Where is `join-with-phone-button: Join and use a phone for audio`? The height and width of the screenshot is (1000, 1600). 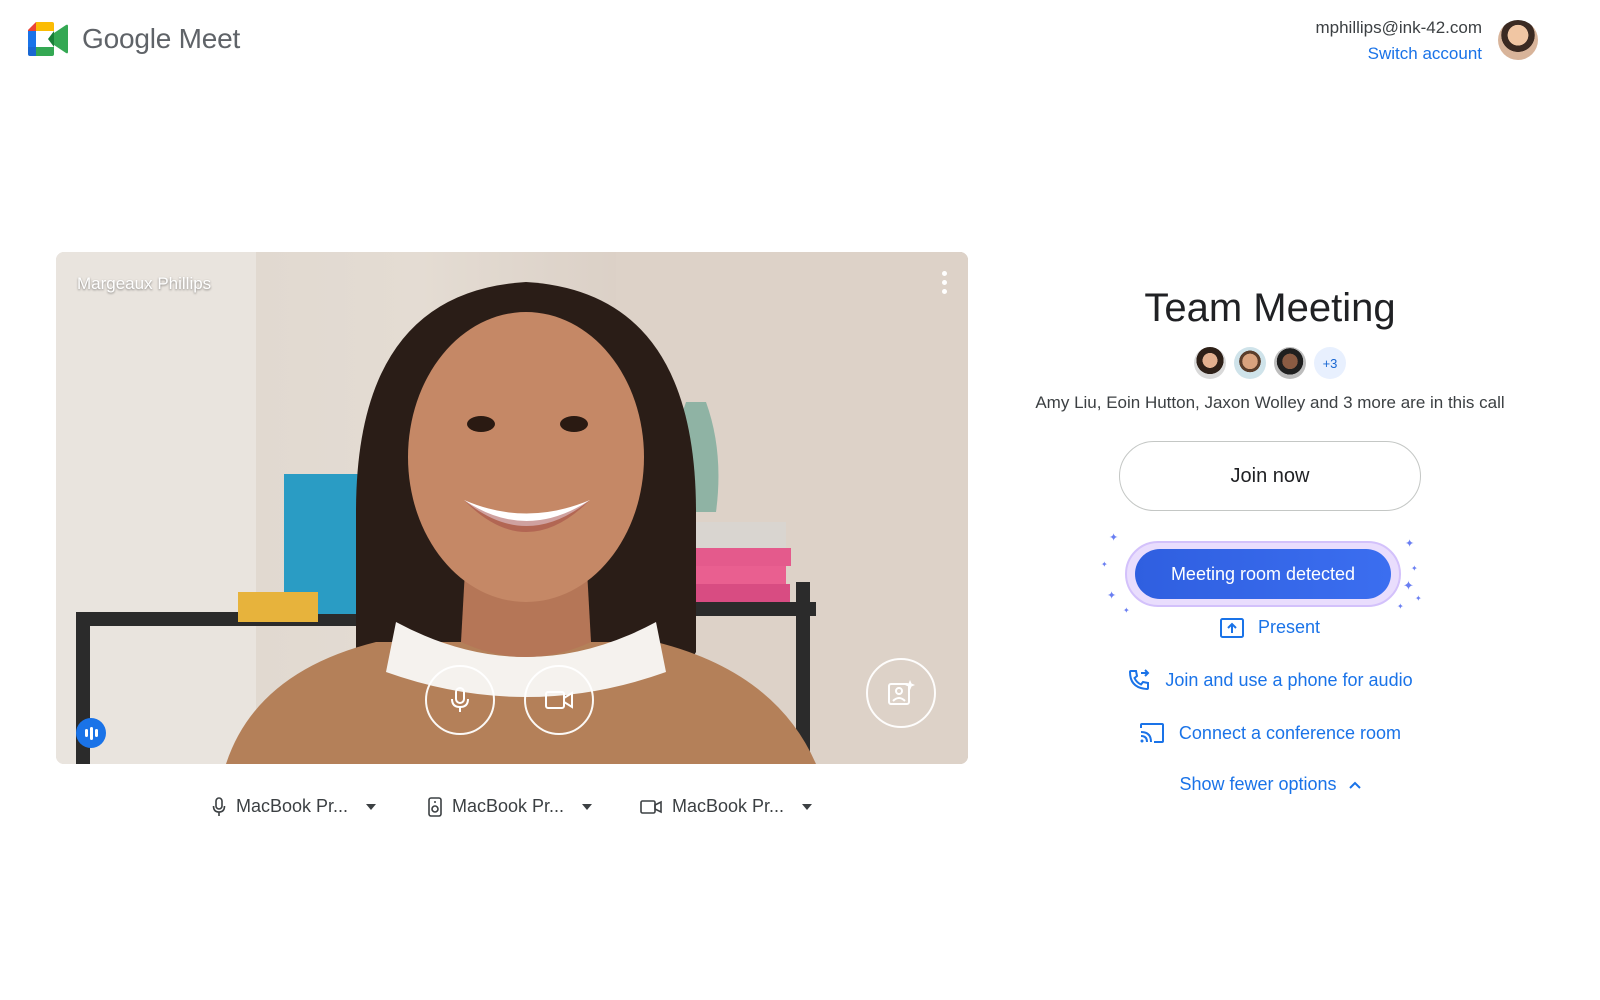
join-with-phone-button: Join and use a phone for audio is located at coordinates (1270, 680).